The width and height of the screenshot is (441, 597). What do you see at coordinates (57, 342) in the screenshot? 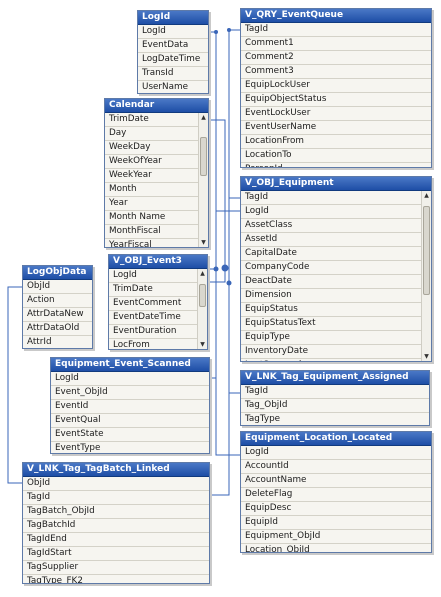
I see `field-row: AttrId` at bounding box center [57, 342].